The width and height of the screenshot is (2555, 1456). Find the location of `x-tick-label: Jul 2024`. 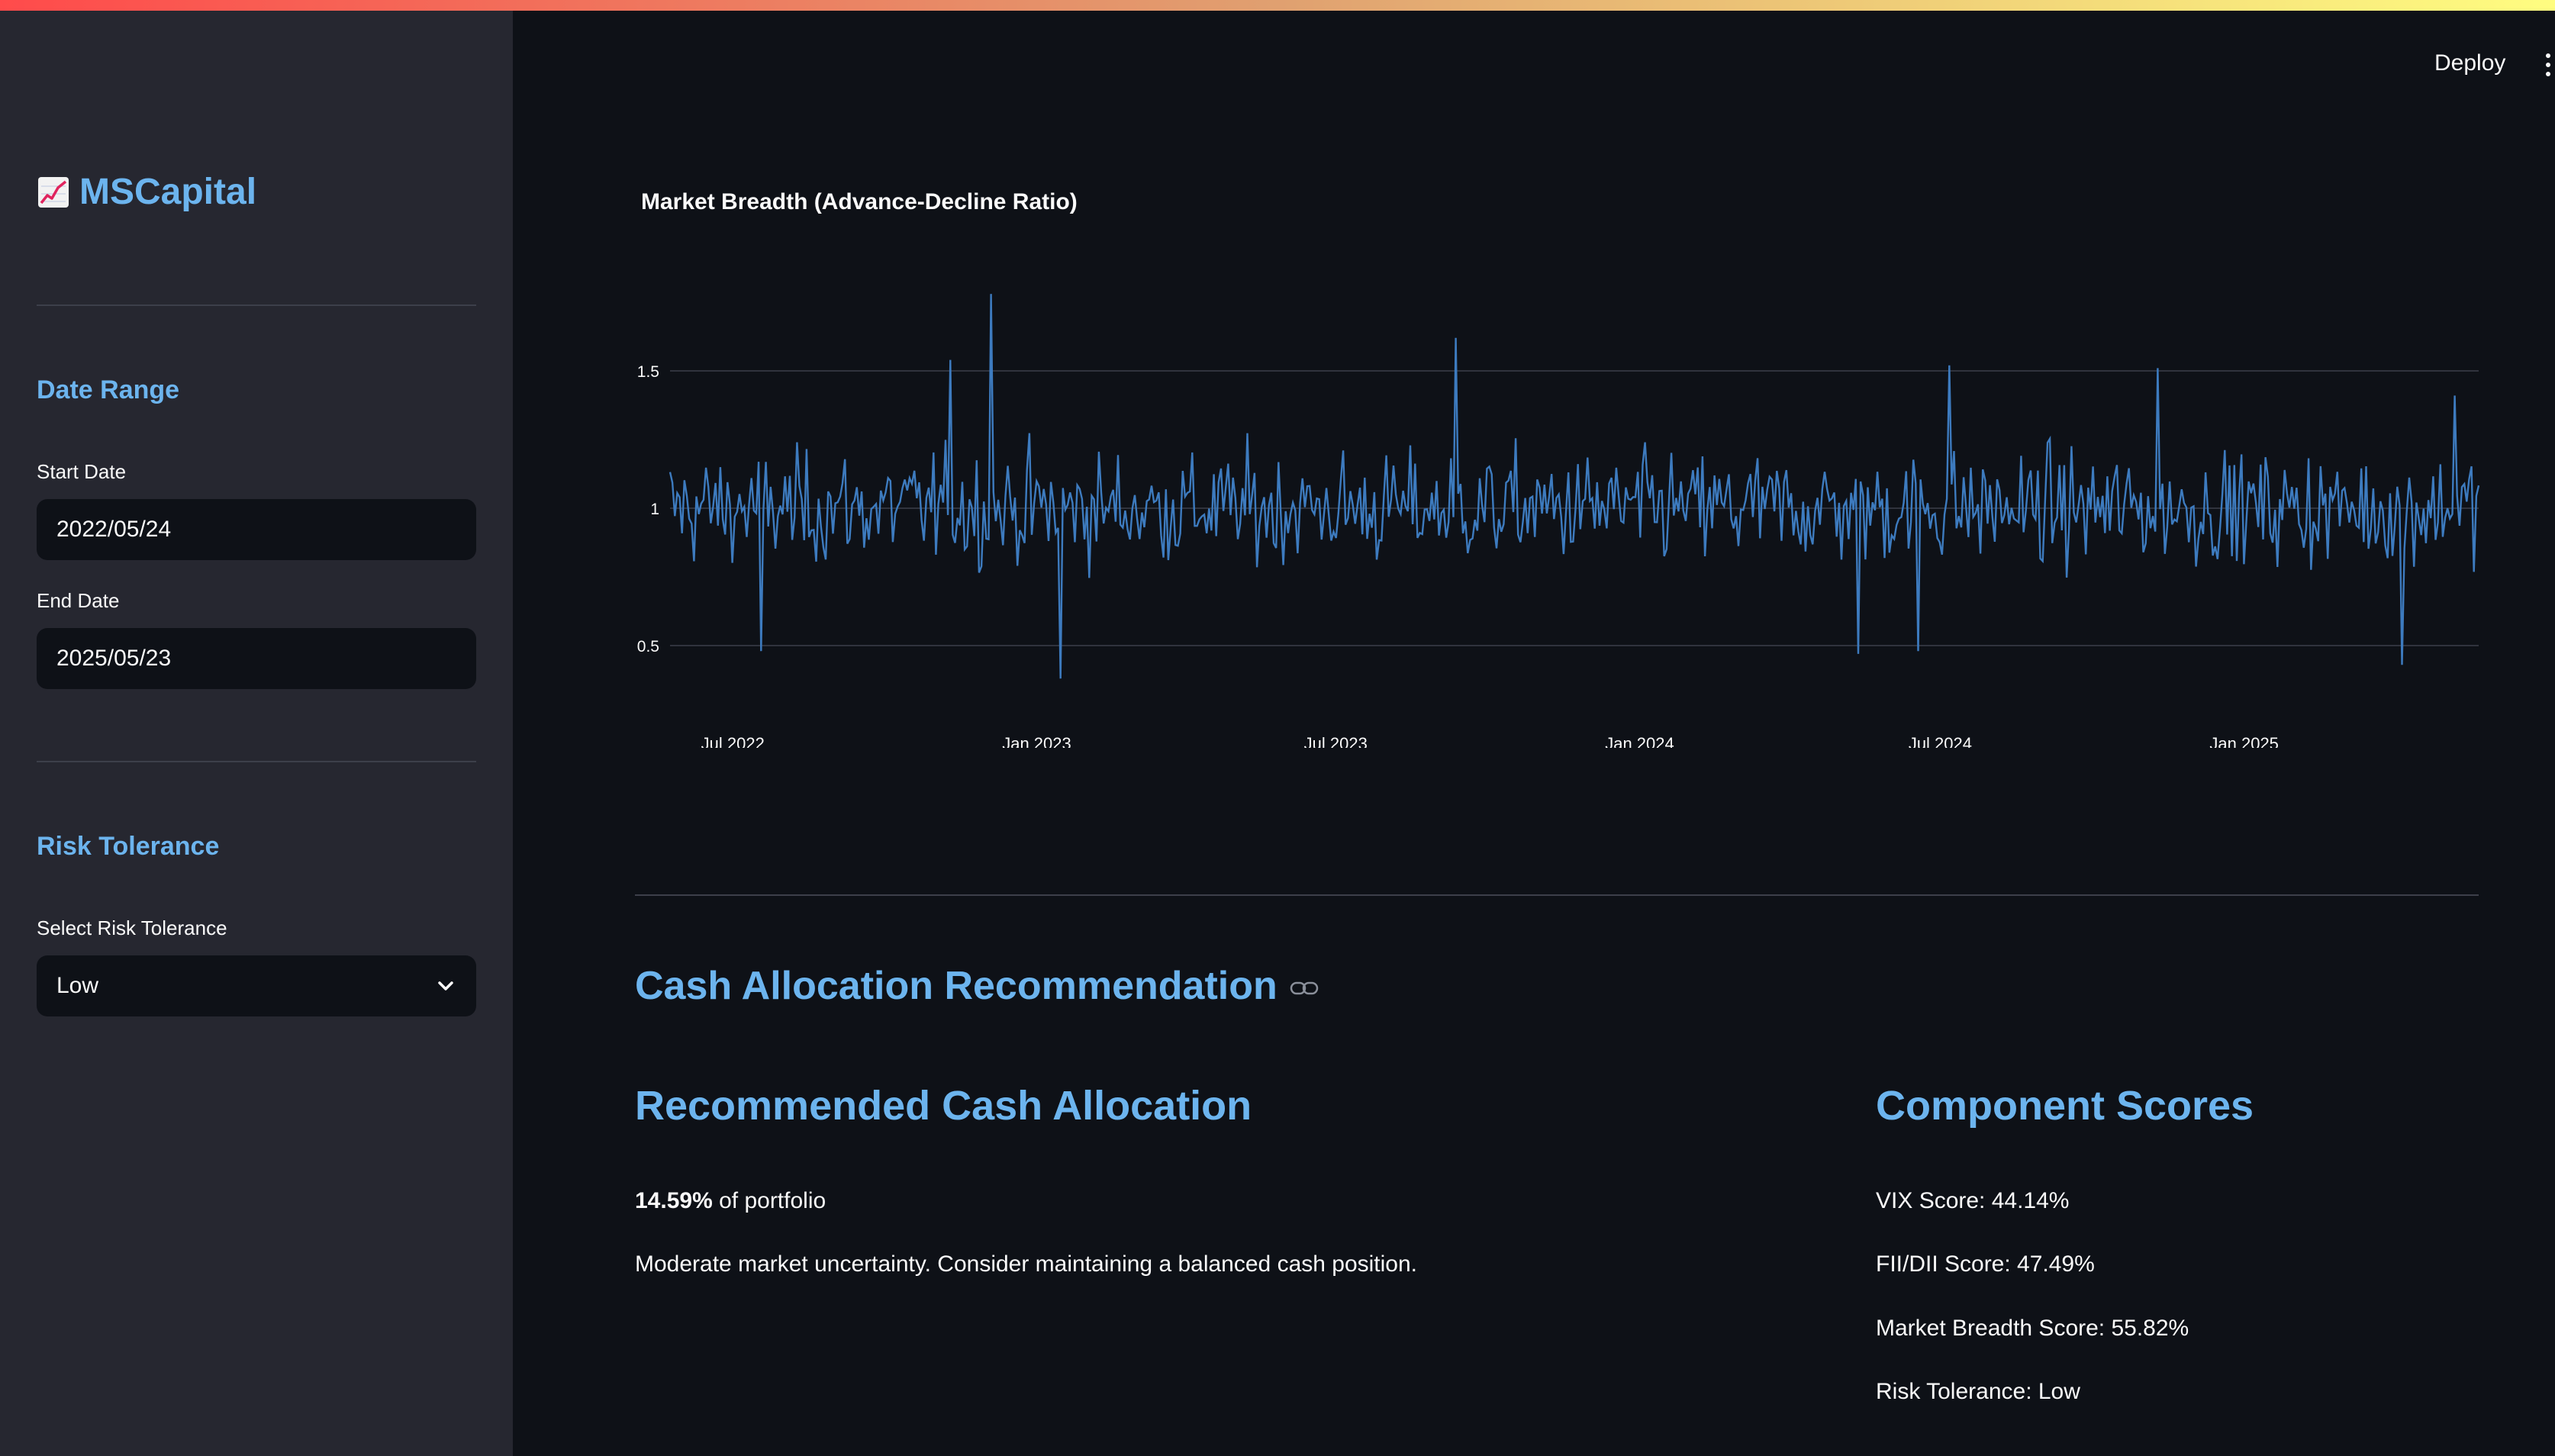

x-tick-label: Jul 2024 is located at coordinates (1940, 741).